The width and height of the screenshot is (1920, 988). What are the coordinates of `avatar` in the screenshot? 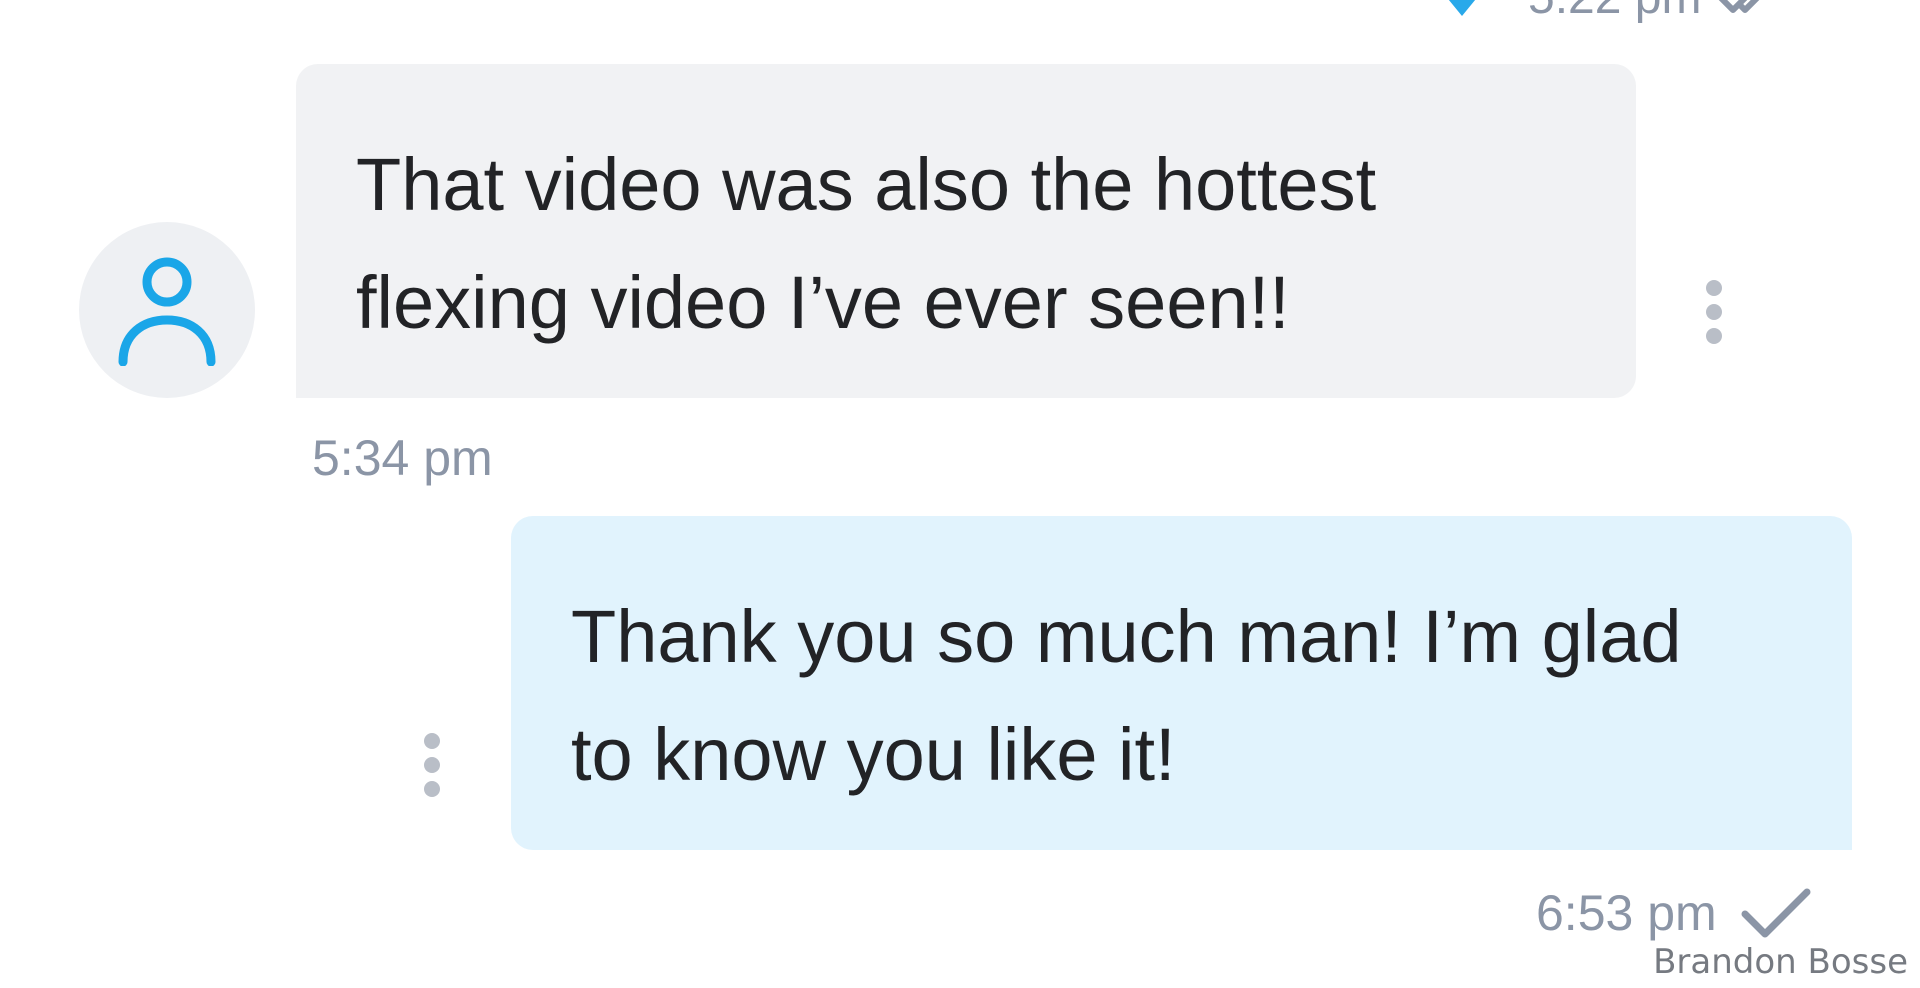 It's located at (167, 310).